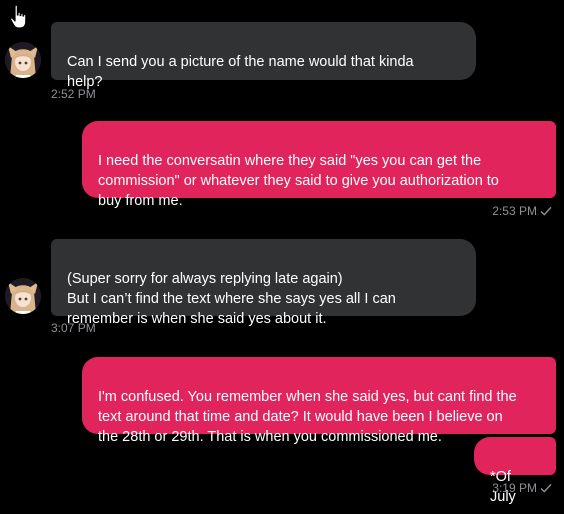 The height and width of the screenshot is (514, 564). What do you see at coordinates (18, 16) in the screenshot?
I see `hand-pointer-icon` at bounding box center [18, 16].